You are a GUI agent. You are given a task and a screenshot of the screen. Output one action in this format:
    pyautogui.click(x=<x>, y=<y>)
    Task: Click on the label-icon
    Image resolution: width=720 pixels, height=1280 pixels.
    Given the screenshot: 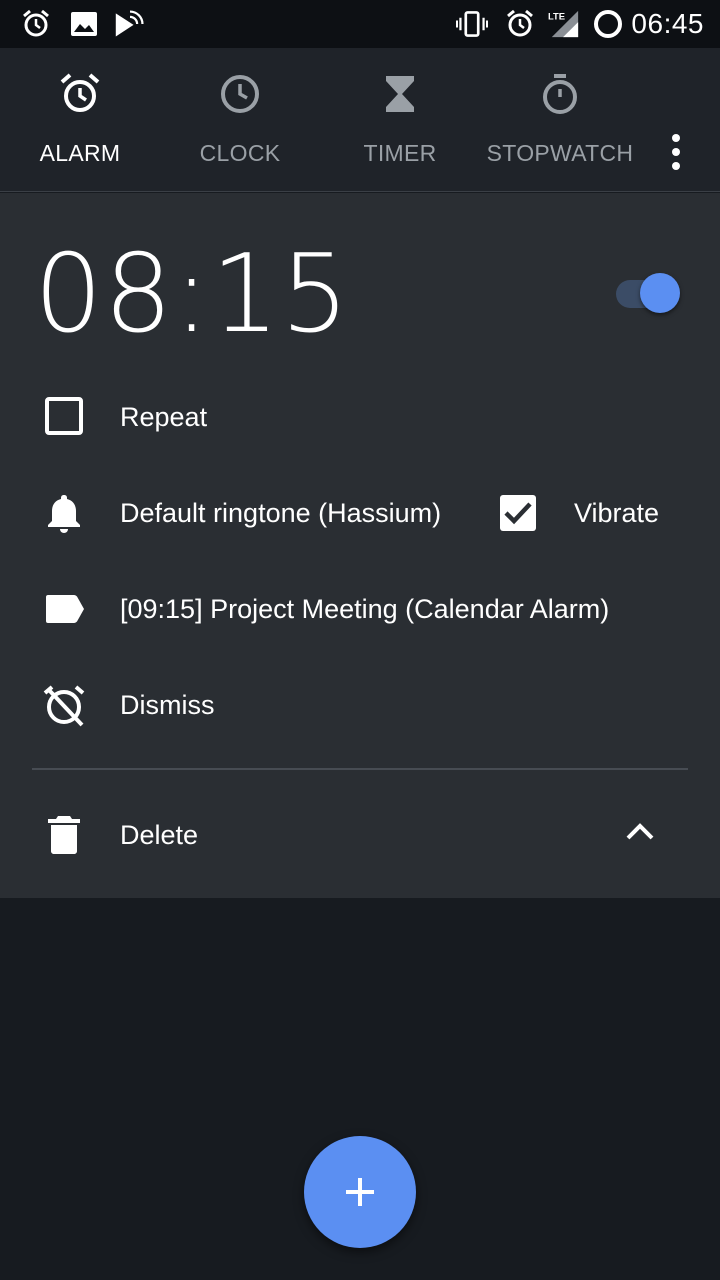 What is the action you would take?
    pyautogui.click(x=65, y=609)
    